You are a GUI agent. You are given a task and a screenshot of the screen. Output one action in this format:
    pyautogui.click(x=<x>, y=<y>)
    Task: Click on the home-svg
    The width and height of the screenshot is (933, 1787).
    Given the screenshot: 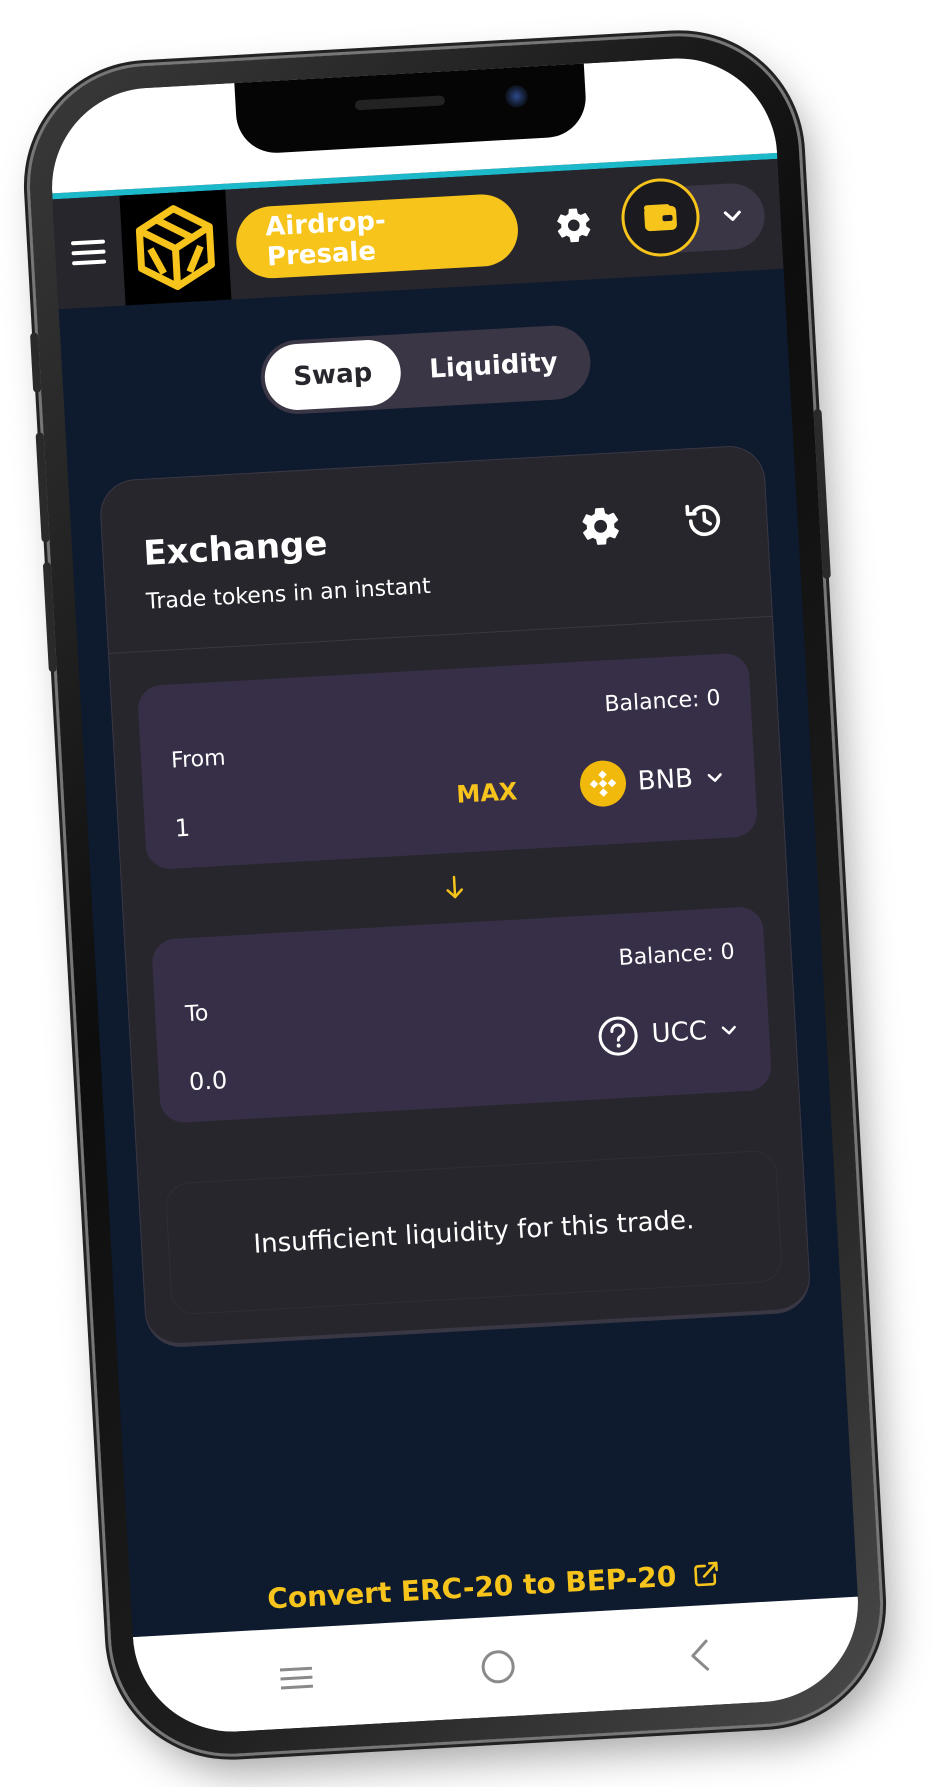 What is the action you would take?
    pyautogui.click(x=498, y=1667)
    